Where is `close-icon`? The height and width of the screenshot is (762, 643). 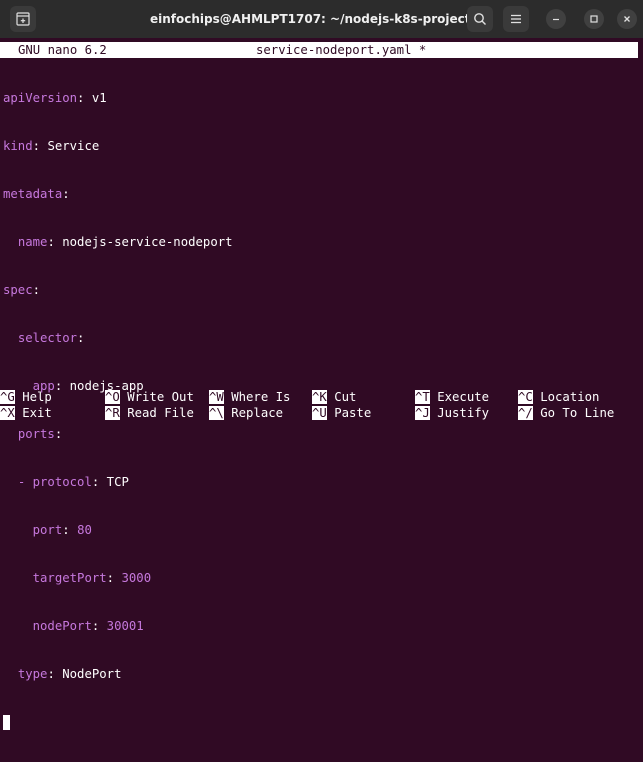 close-icon is located at coordinates (627, 19).